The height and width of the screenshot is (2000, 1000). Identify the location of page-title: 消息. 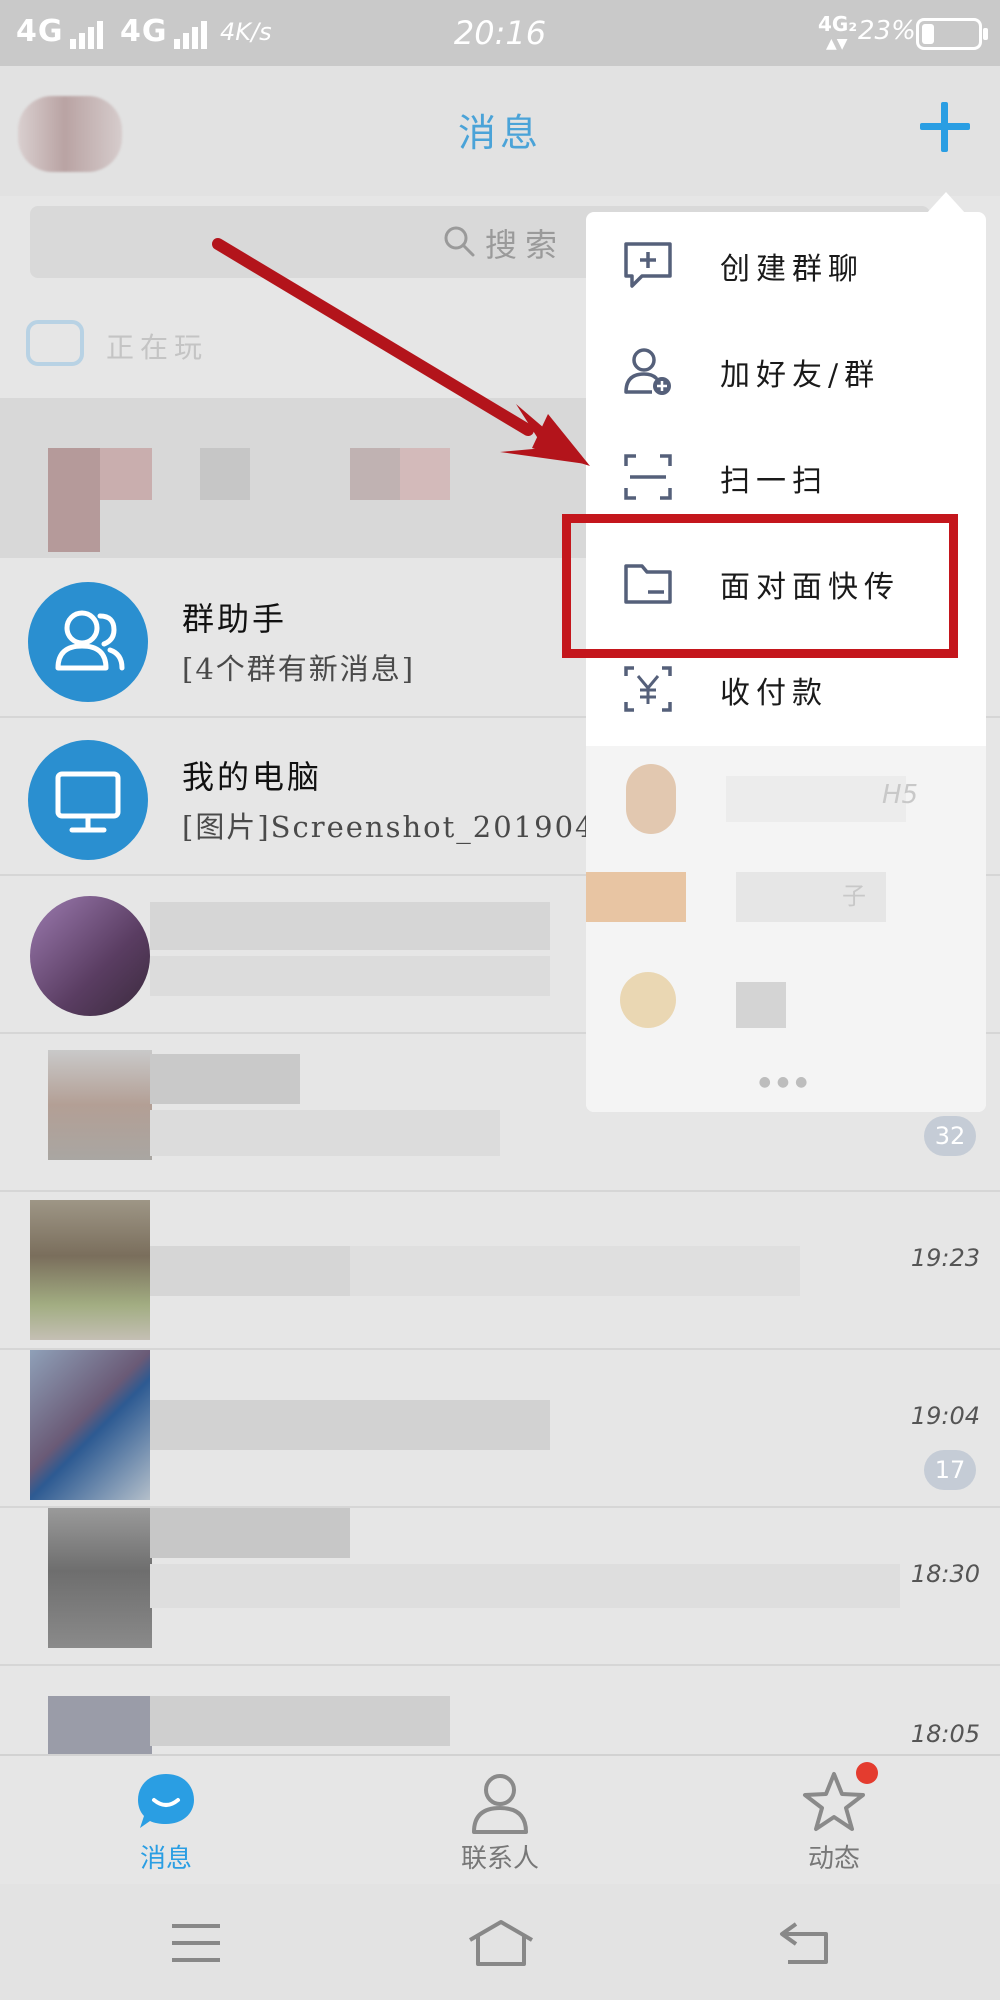
(499, 133).